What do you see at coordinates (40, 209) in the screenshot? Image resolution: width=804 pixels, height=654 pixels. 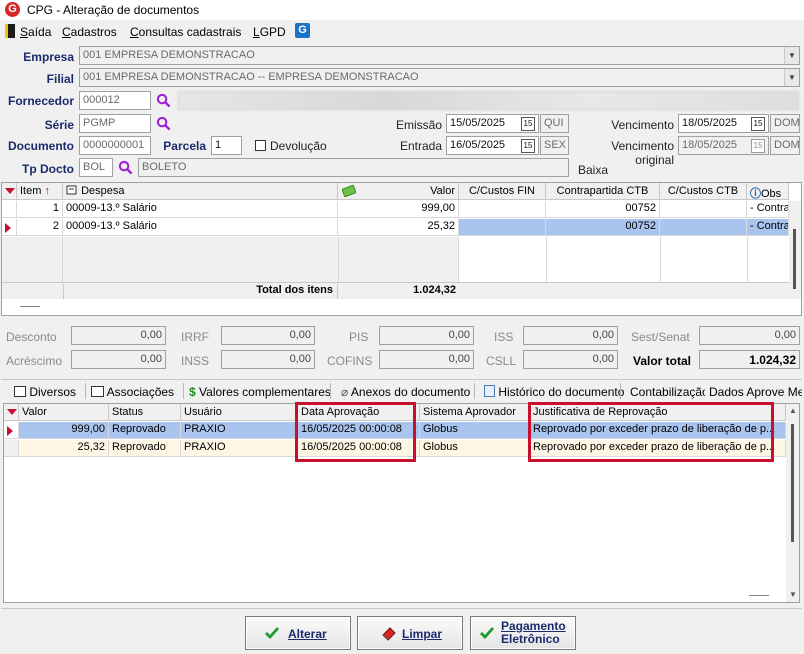 I see `item-cell: 1` at bounding box center [40, 209].